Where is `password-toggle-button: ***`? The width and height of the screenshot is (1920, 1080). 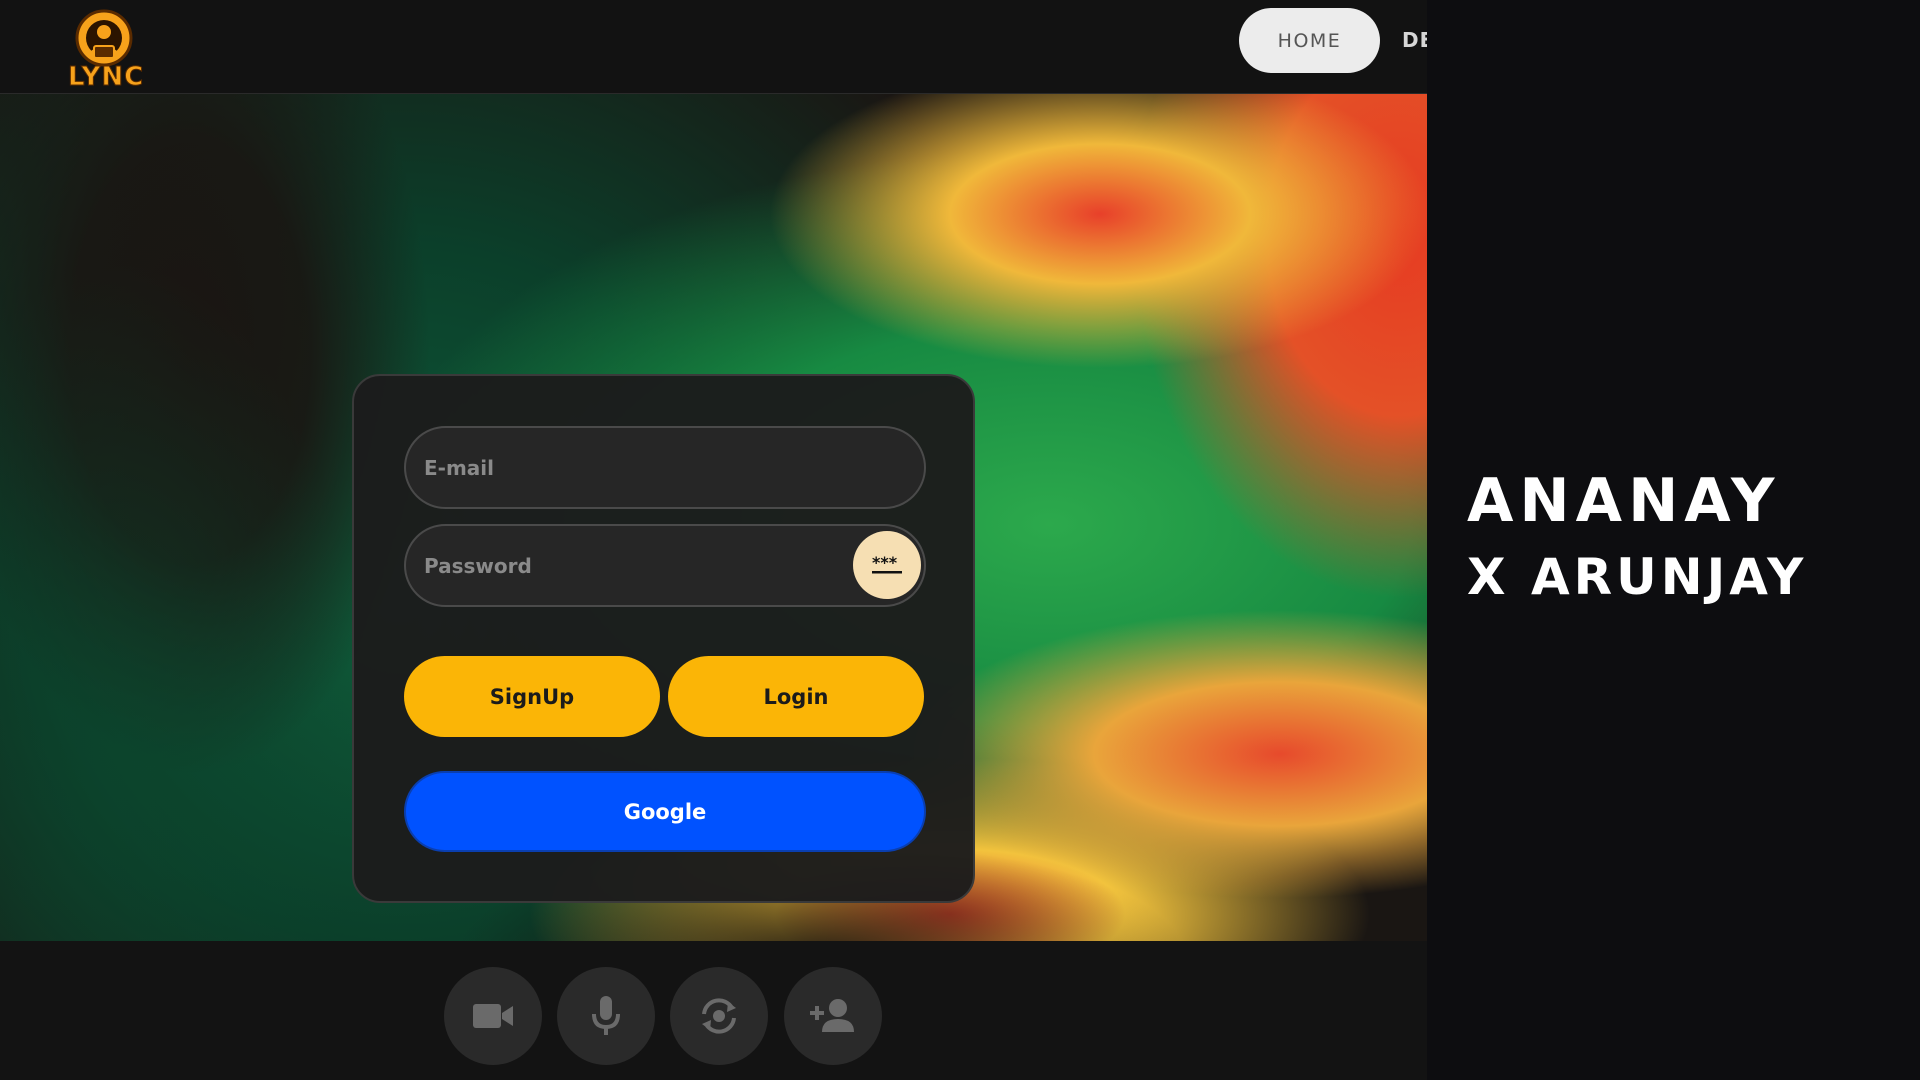 password-toggle-button: *** is located at coordinates (887, 565).